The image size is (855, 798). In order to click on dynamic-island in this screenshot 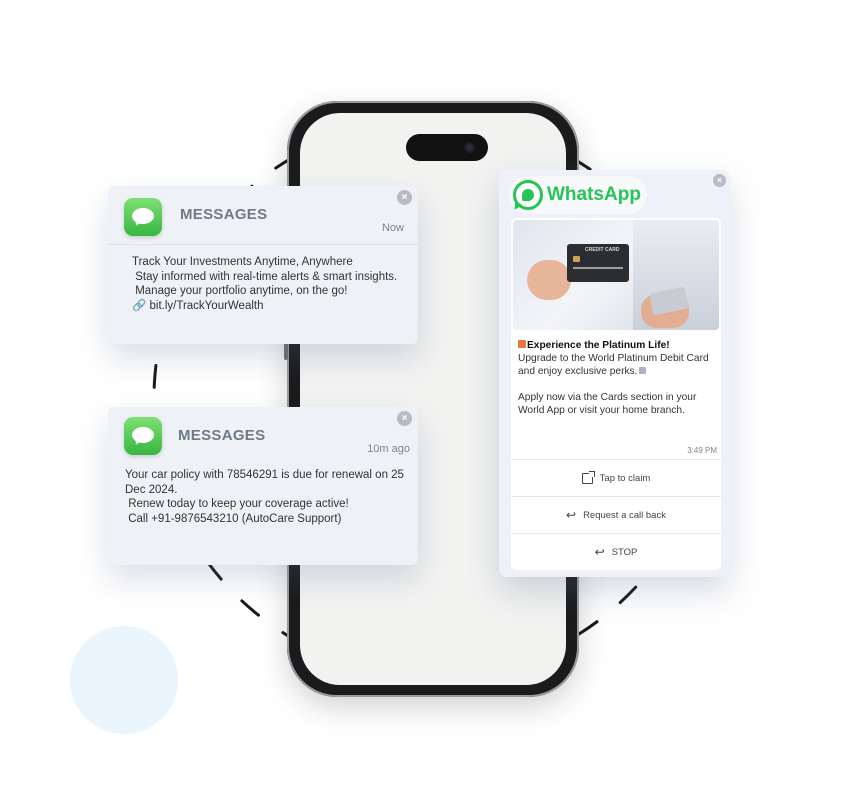, I will do `click(447, 147)`.